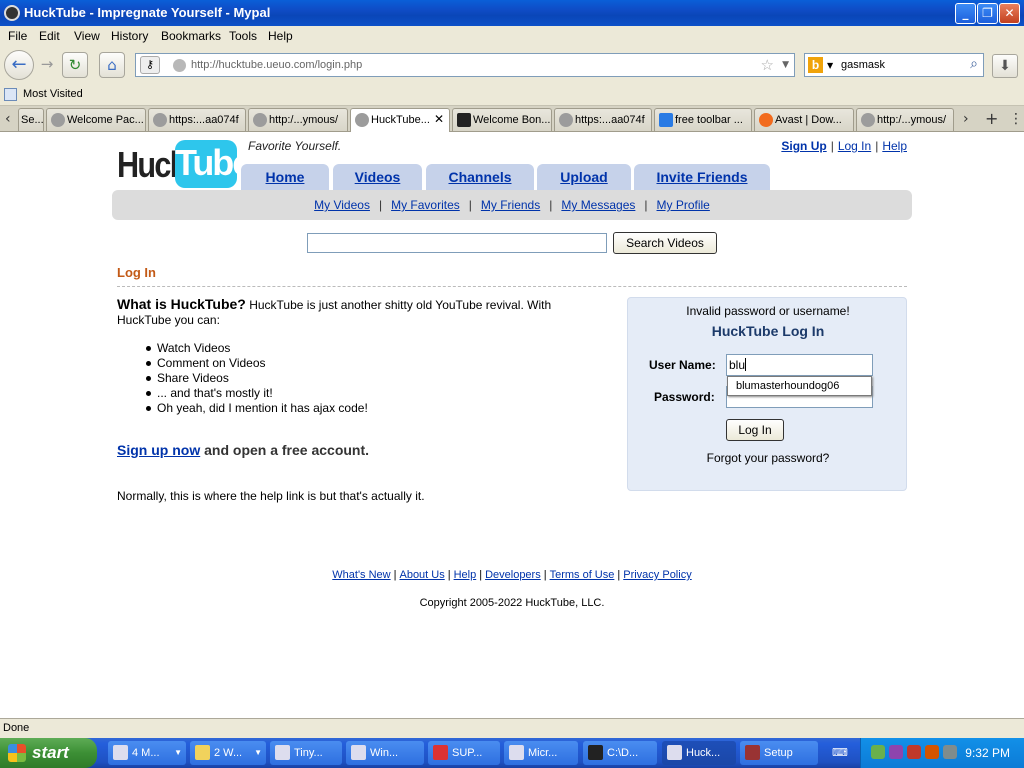  What do you see at coordinates (803, 146) in the screenshot?
I see `signup-top-link: Sign Up` at bounding box center [803, 146].